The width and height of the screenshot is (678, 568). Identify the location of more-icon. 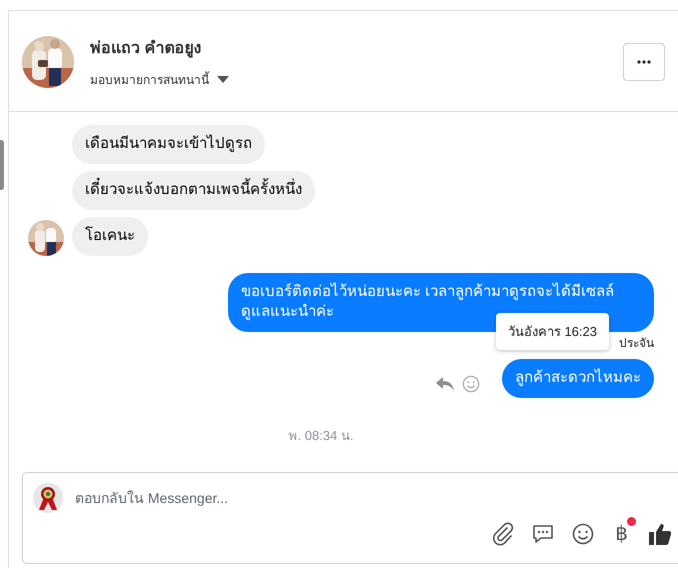
(644, 62).